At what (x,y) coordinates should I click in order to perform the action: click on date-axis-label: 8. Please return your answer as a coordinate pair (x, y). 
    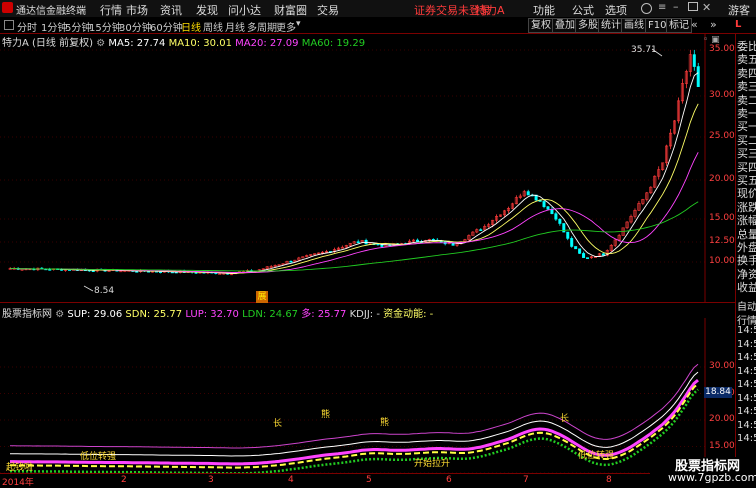
    Looking at the image, I should click on (609, 480).